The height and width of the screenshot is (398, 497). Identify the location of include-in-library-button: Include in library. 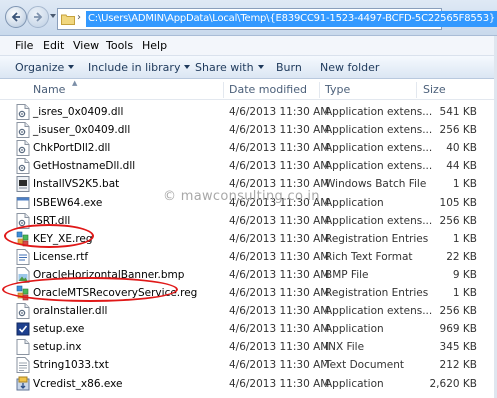
(139, 67).